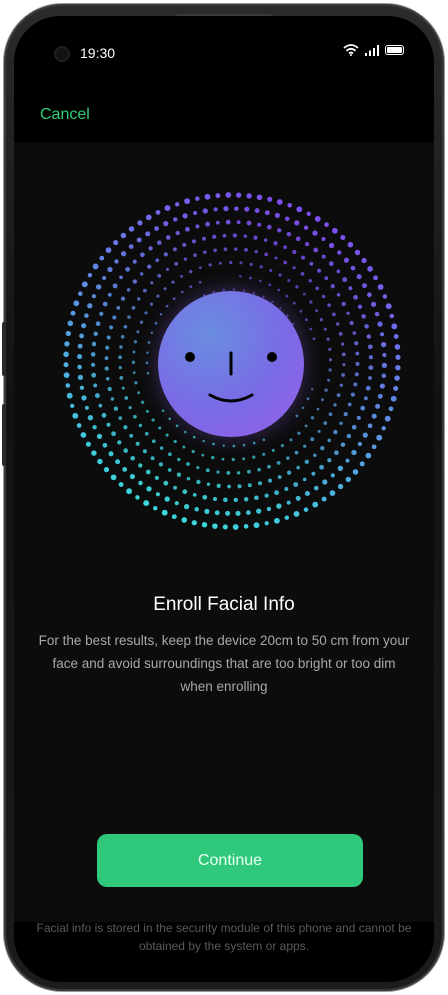  What do you see at coordinates (230, 860) in the screenshot?
I see `continue-button: Continue` at bounding box center [230, 860].